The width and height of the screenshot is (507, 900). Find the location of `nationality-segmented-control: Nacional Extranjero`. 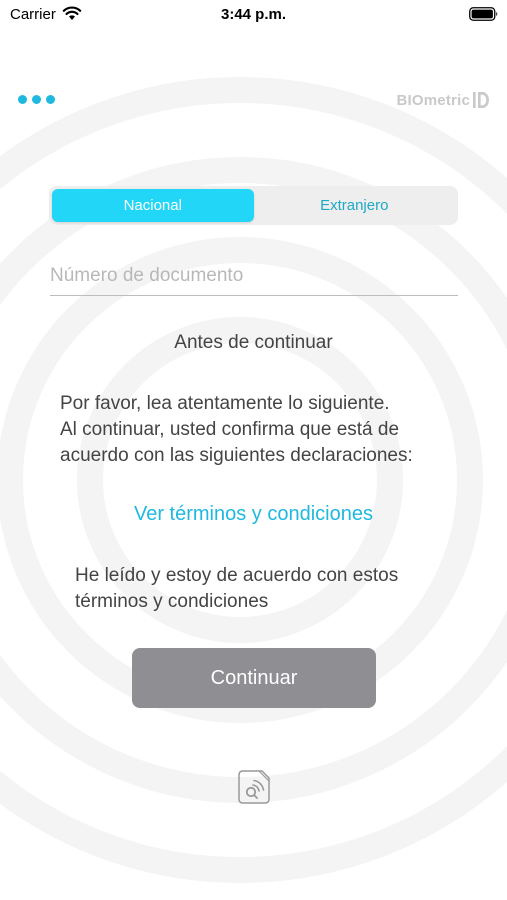

nationality-segmented-control: Nacional Extranjero is located at coordinates (253, 205).